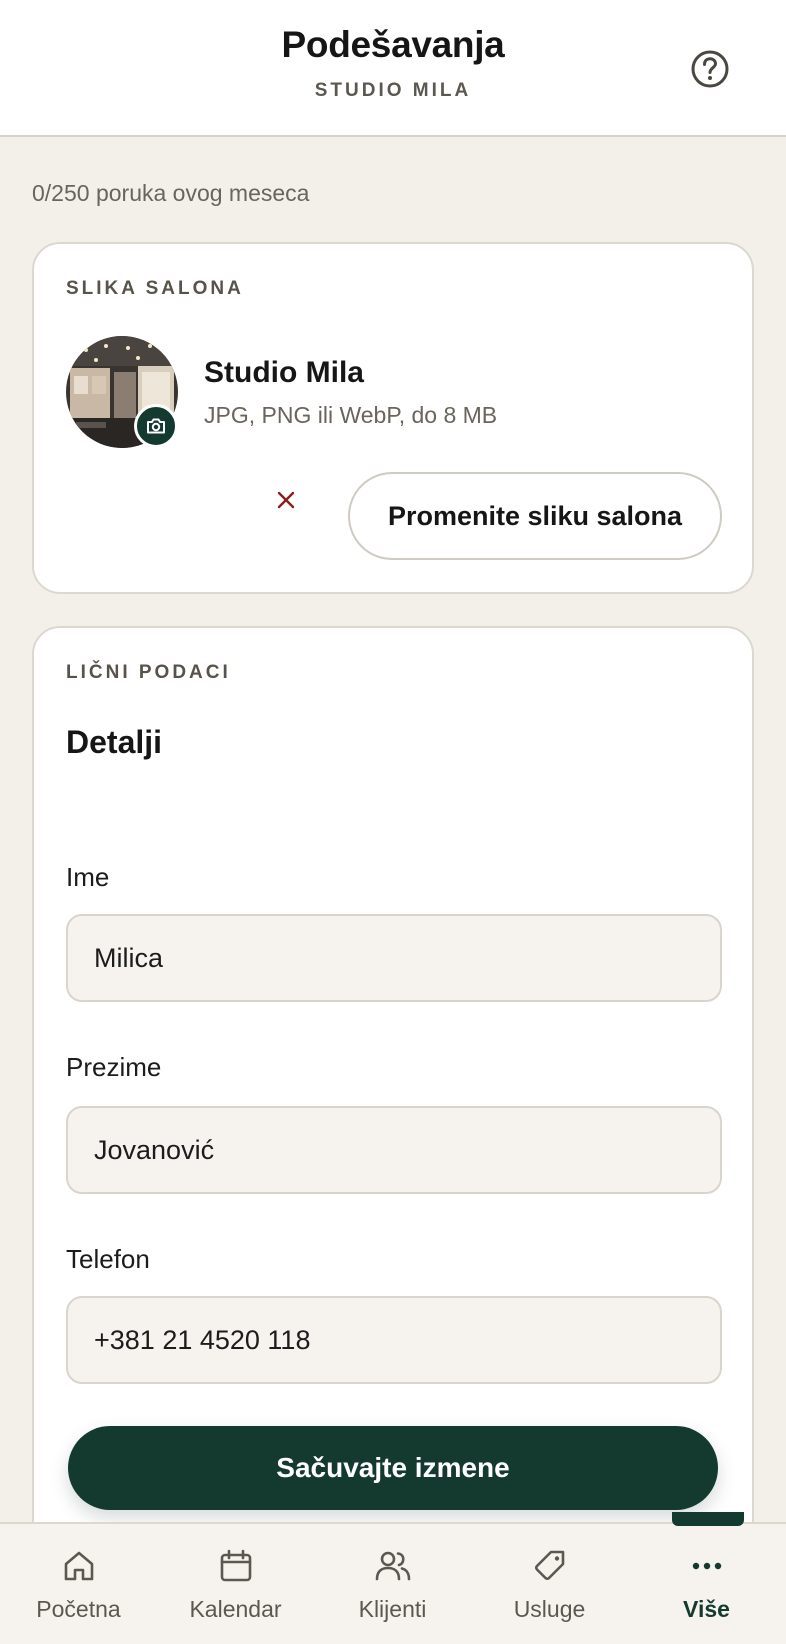 The height and width of the screenshot is (1644, 786). I want to click on users-icon, so click(393, 1566).